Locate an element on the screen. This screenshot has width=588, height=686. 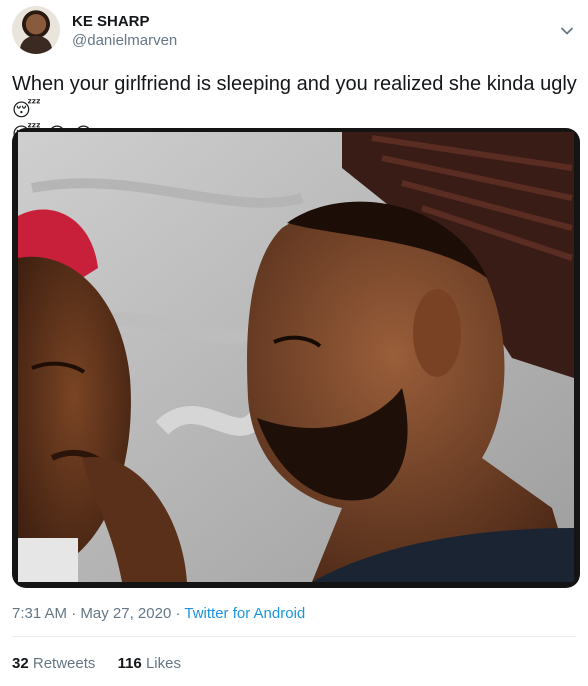
retweets-stat: 32 Retweets is located at coordinates (53, 663).